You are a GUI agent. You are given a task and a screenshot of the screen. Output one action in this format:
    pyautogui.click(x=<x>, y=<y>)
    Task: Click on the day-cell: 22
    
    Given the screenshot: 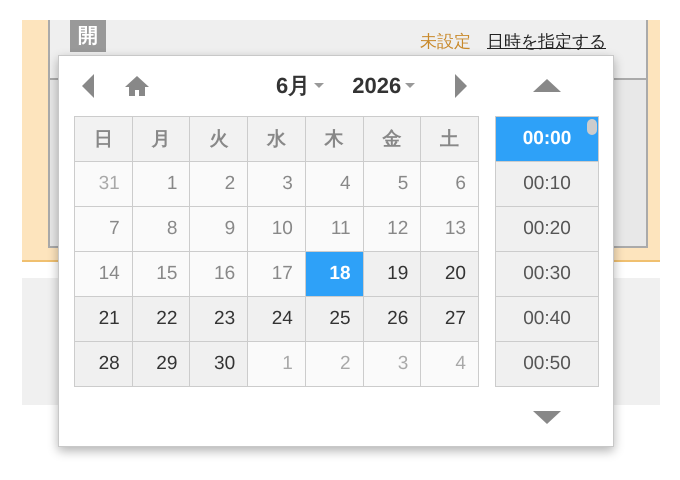 What is the action you would take?
    pyautogui.click(x=161, y=319)
    